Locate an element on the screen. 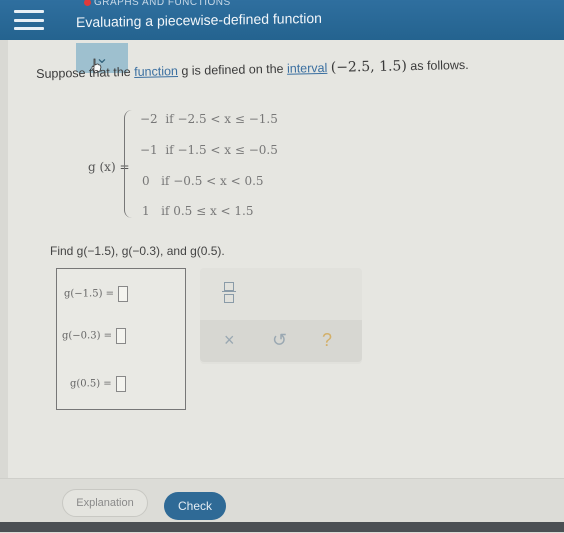 This screenshot has height=533, width=564. topic-label: GRAPHS AND FUNCTIONS is located at coordinates (157, 4).